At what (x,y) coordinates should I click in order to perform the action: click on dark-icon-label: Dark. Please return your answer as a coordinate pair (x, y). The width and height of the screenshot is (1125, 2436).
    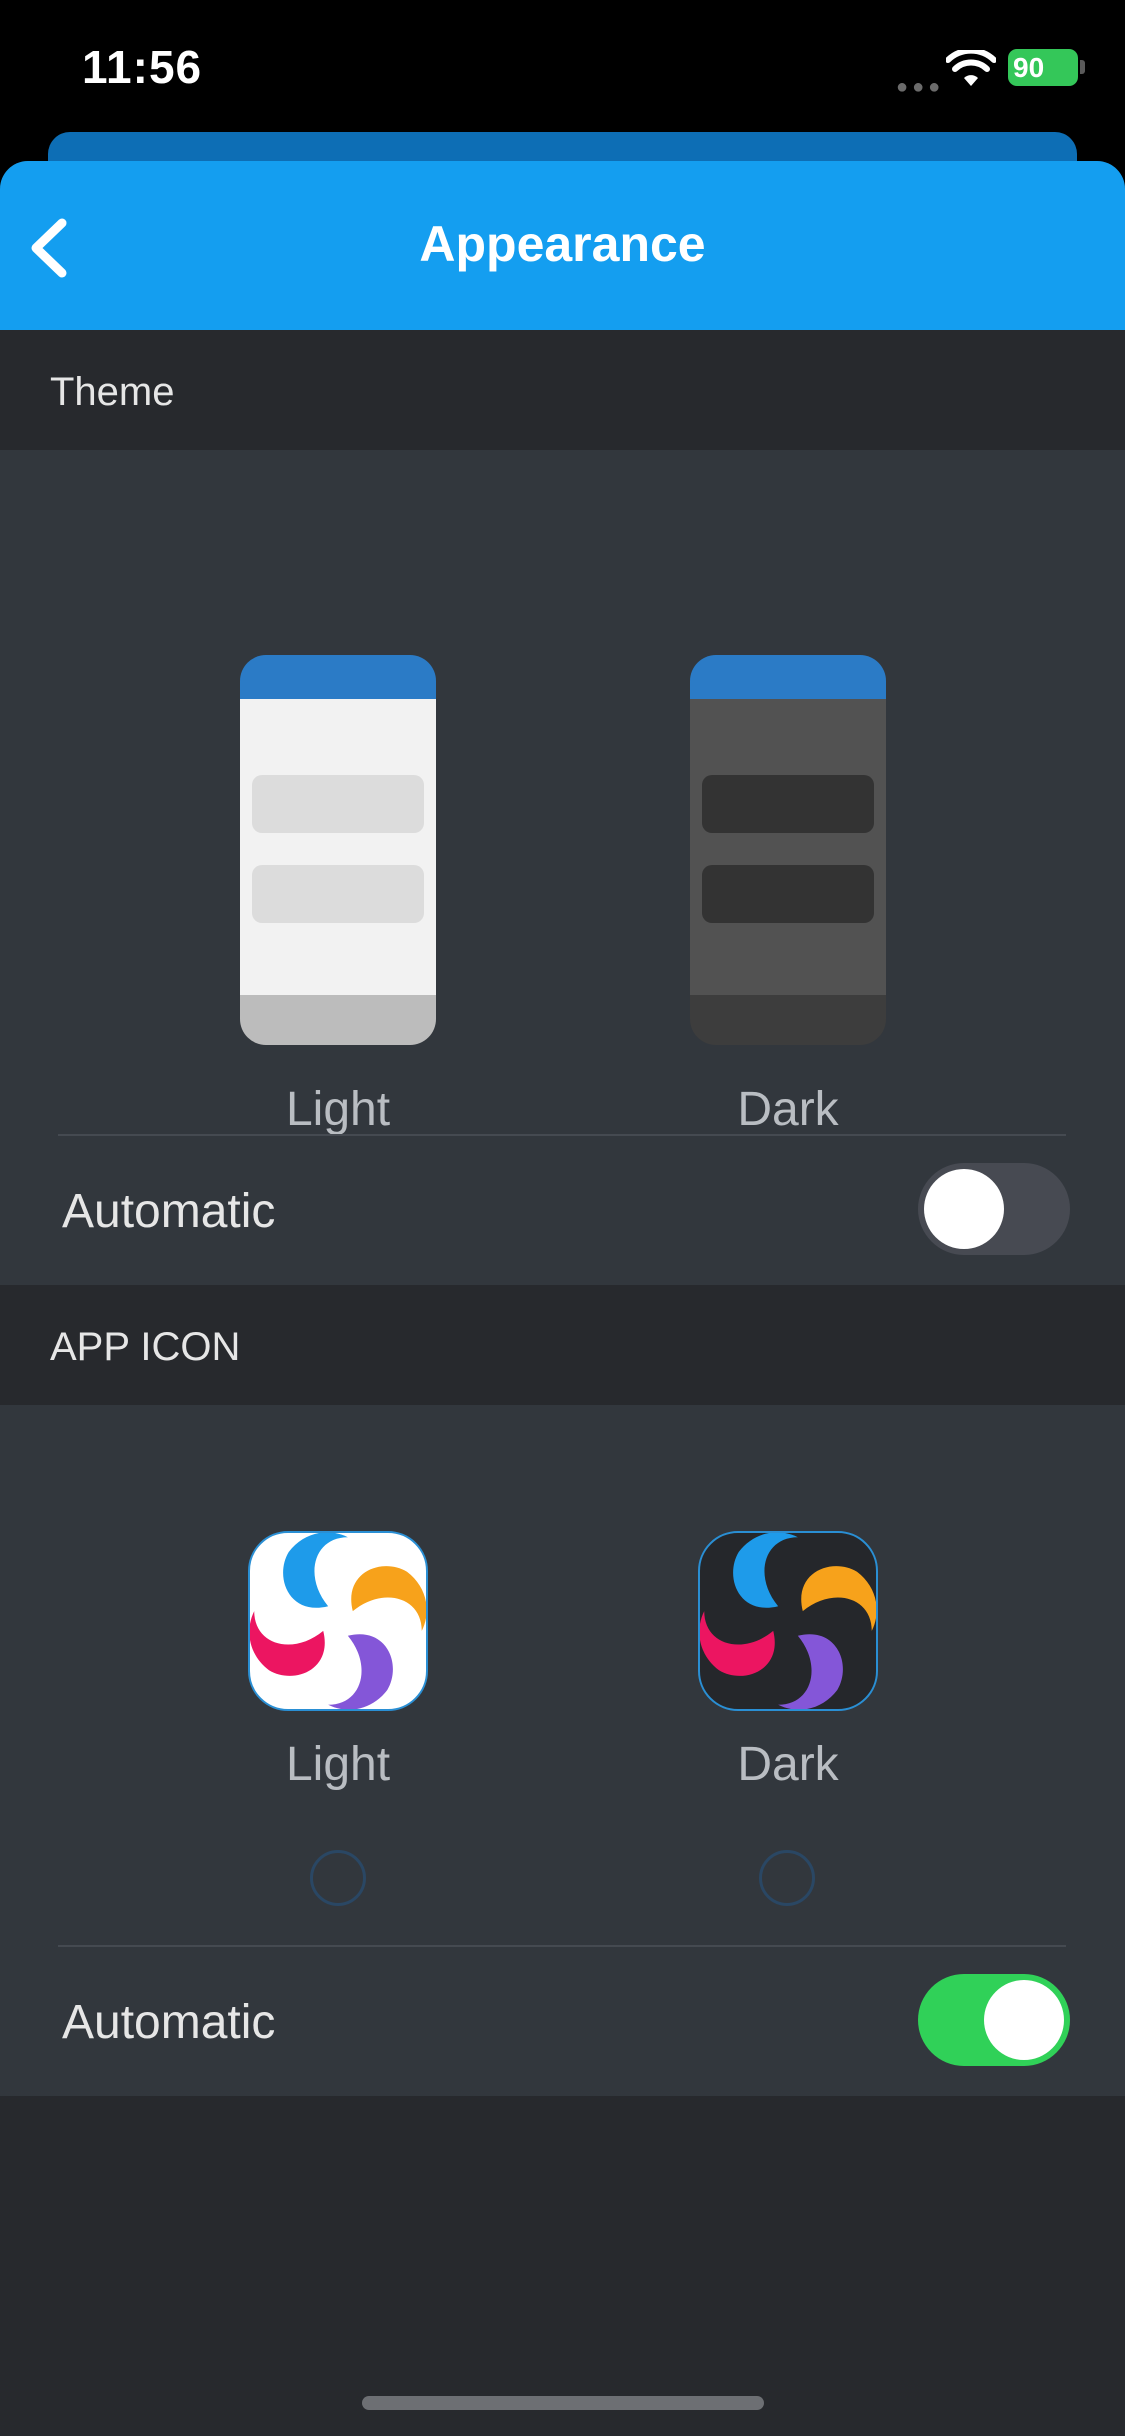
    Looking at the image, I should click on (788, 1764).